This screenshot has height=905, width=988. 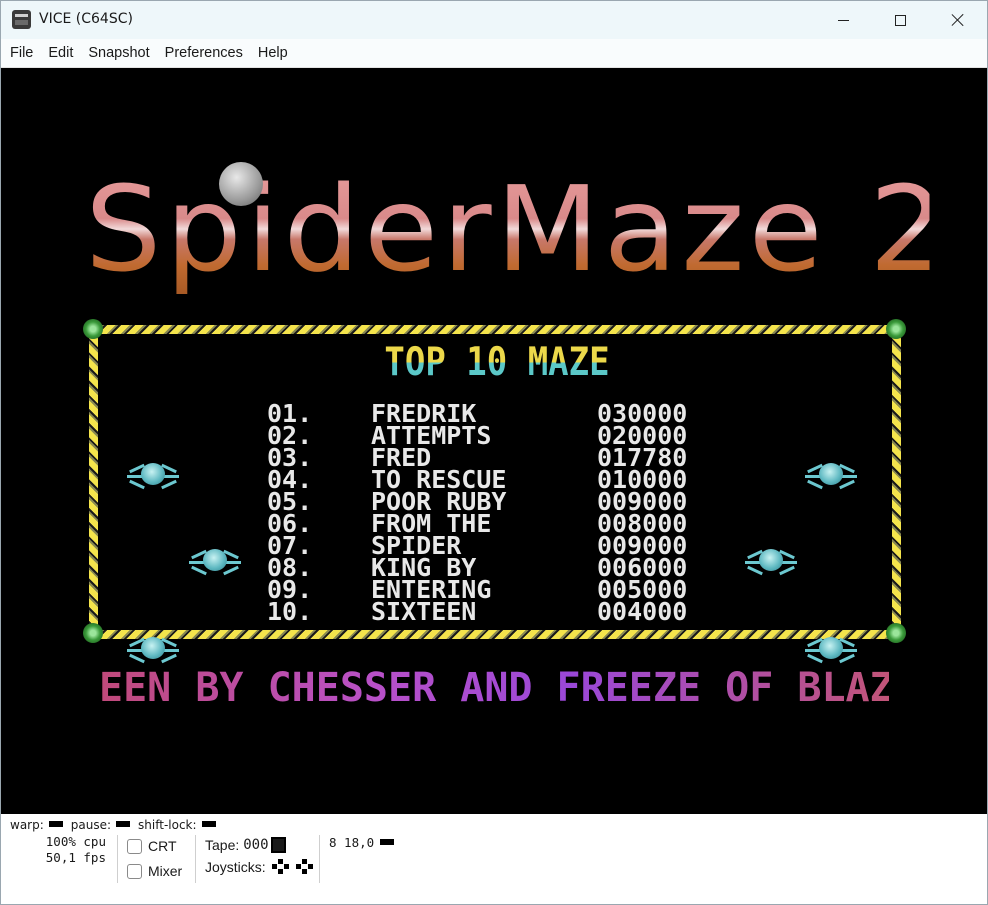 I want to click on score-row: 10. SIXTEEN 004000, so click(x=497, y=611).